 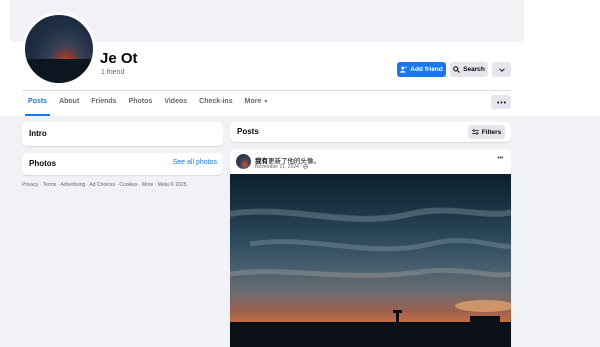 I want to click on filters-icon, so click(x=475, y=132).